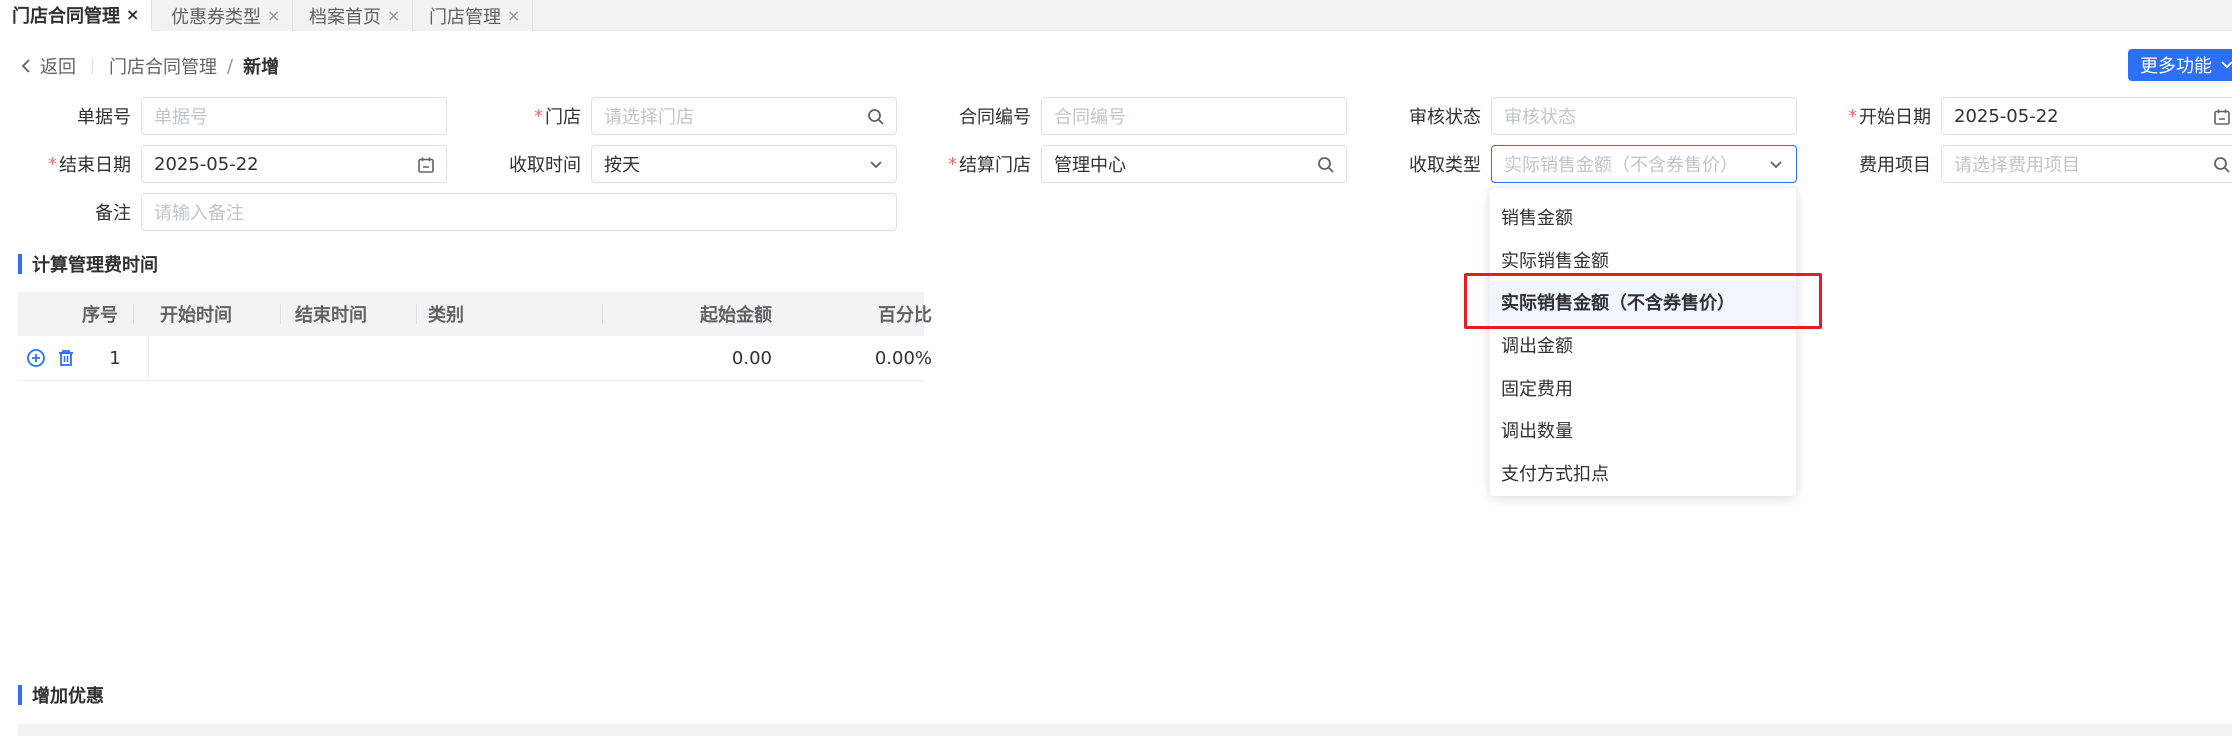 The width and height of the screenshot is (2232, 736). Describe the element at coordinates (1643, 387) in the screenshot. I see `dropdown-option-fixed-fee: 固定费用` at that location.